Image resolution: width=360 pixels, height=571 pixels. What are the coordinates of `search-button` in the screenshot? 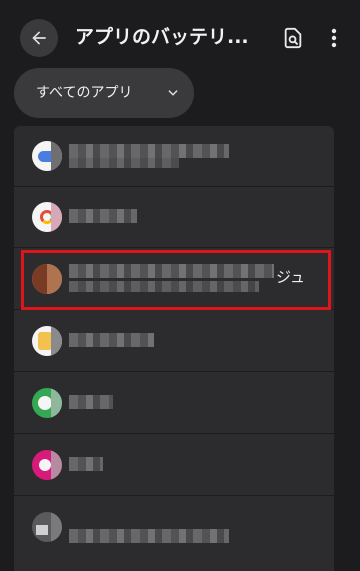 It's located at (293, 38).